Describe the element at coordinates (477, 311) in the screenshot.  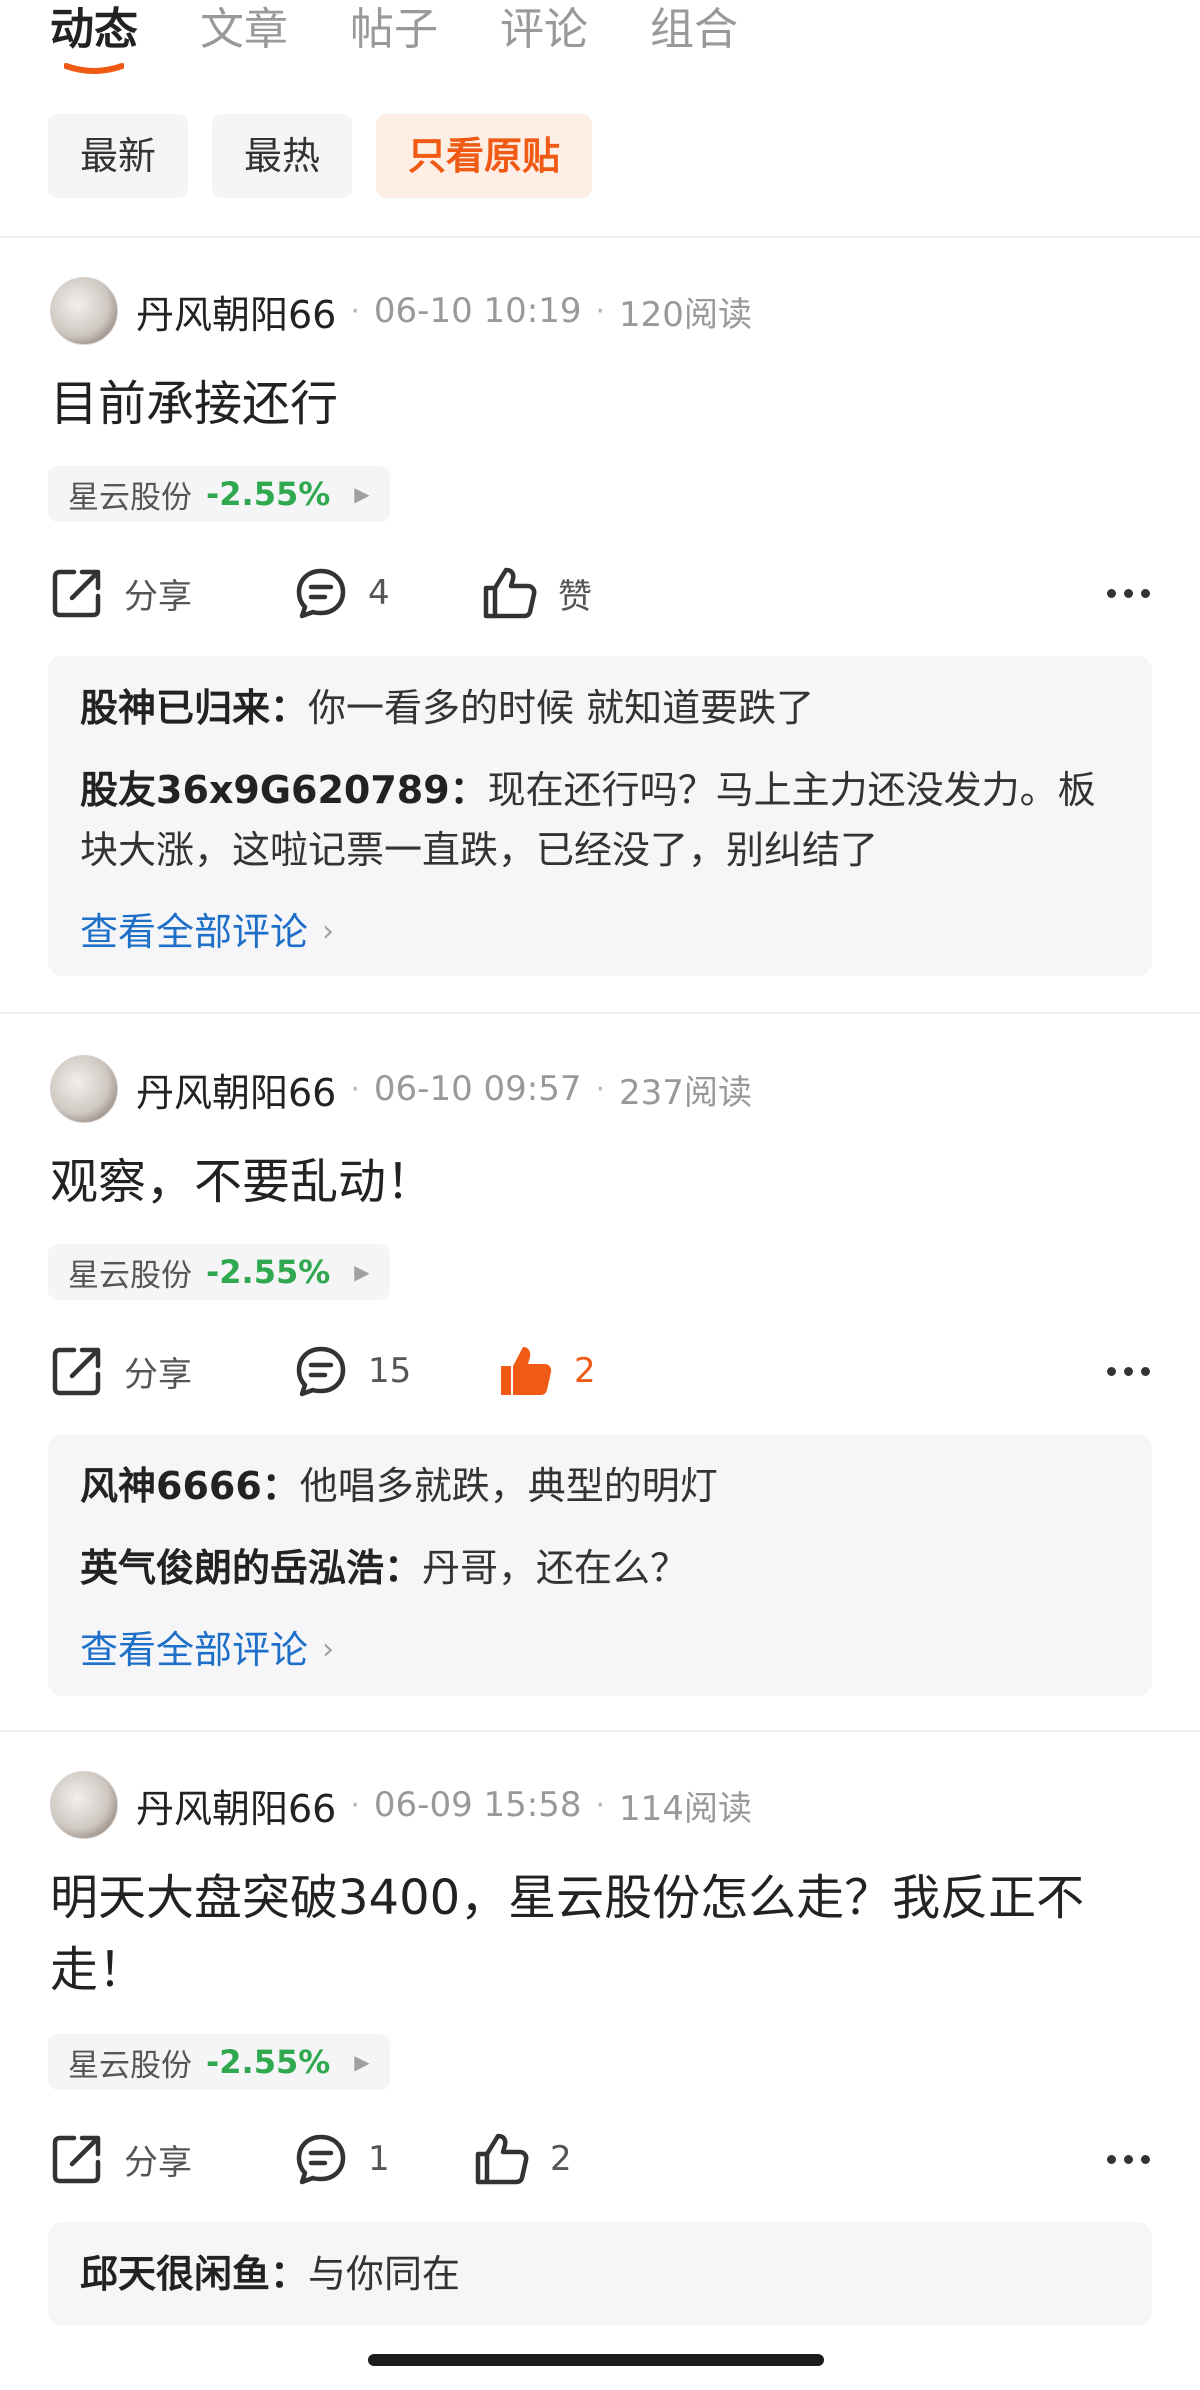
I see `post-time: 06-10 10:19` at that location.